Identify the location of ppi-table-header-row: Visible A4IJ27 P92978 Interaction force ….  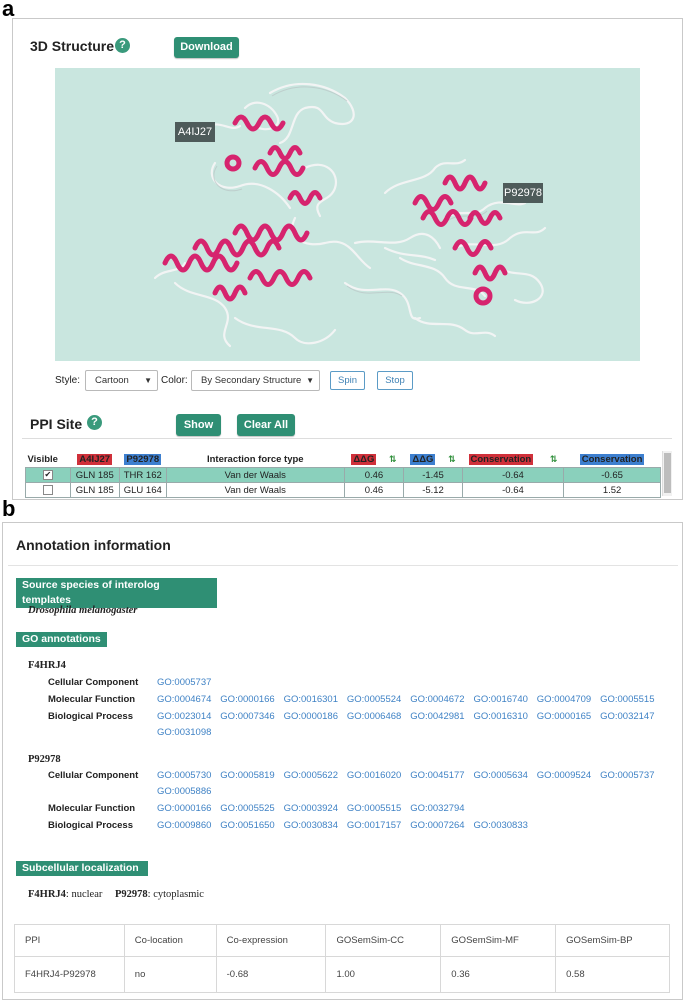
(343, 459).